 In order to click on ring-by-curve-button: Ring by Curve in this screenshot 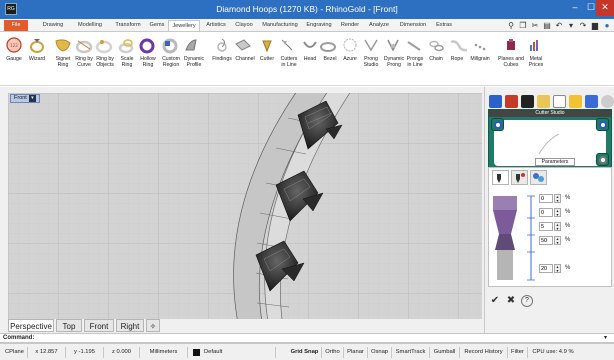, I will do `click(84, 59)`.